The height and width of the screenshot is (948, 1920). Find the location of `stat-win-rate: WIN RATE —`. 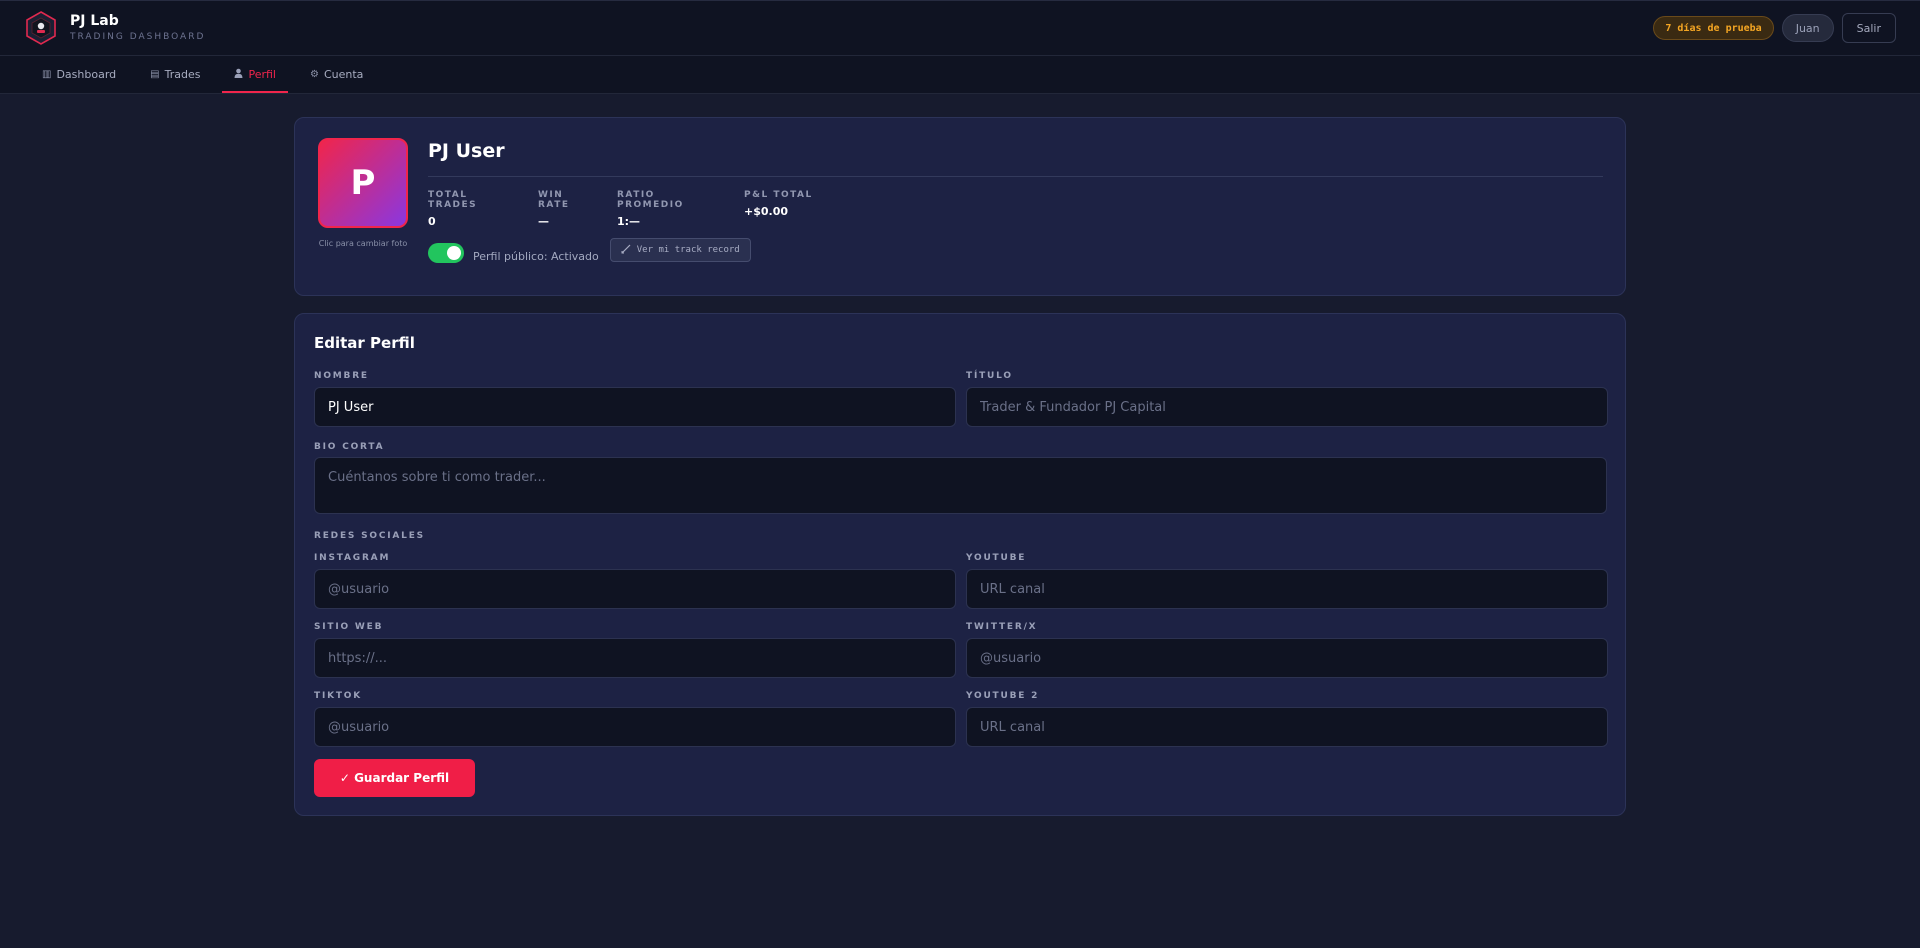

stat-win-rate: WIN RATE — is located at coordinates (568, 209).